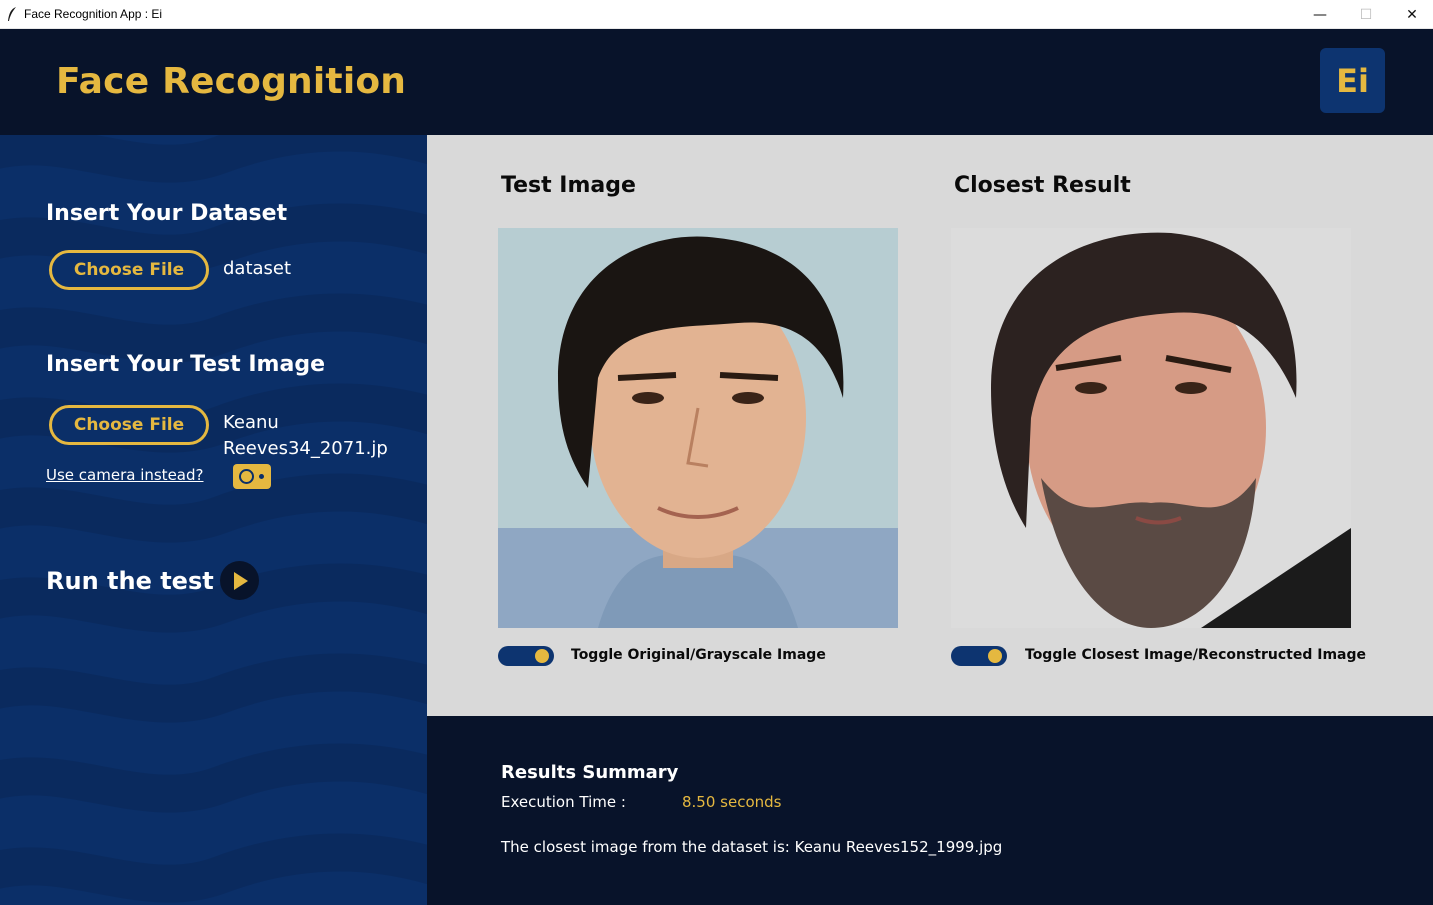 Image resolution: width=1433 pixels, height=905 pixels. I want to click on test-image, so click(698, 428).